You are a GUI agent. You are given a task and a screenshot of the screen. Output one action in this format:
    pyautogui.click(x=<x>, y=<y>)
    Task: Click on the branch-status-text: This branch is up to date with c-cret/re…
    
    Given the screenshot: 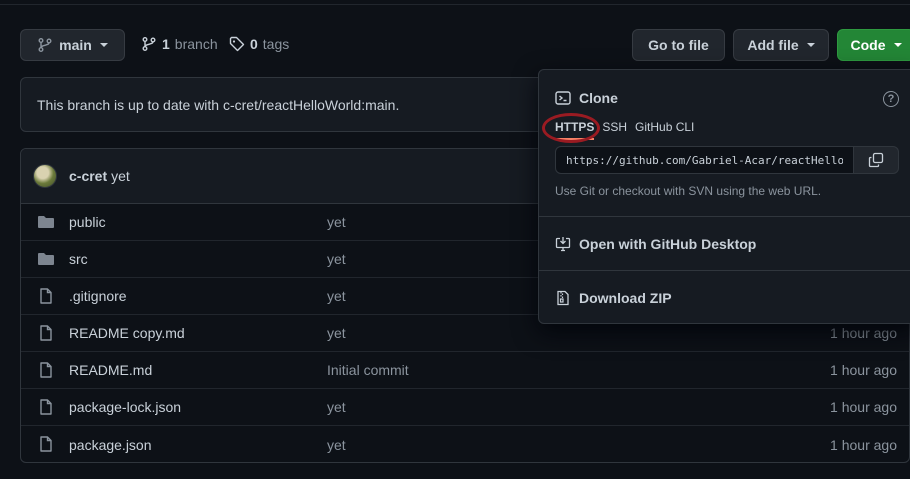 What is the action you would take?
    pyautogui.click(x=218, y=104)
    